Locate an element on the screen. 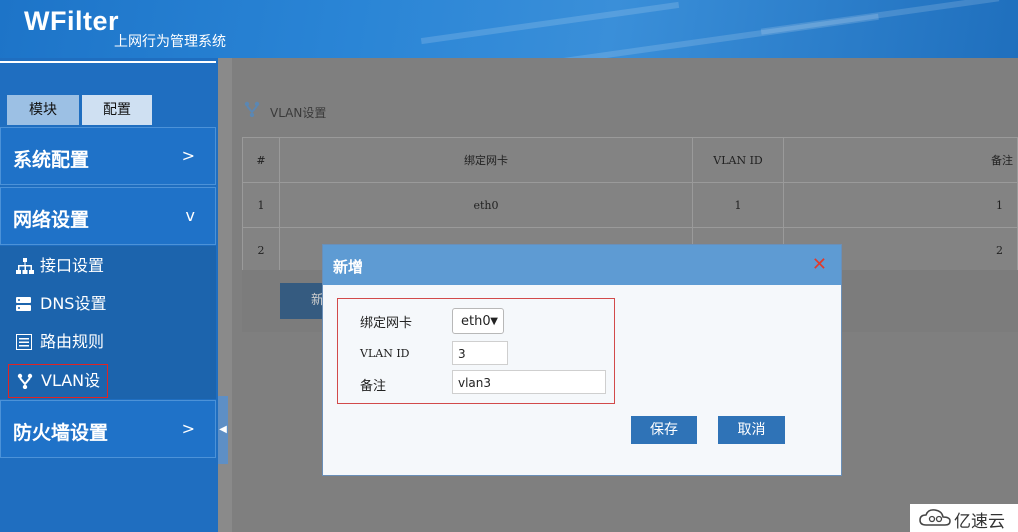 The image size is (1018, 532). section-label: 网络设置 is located at coordinates (51, 220).